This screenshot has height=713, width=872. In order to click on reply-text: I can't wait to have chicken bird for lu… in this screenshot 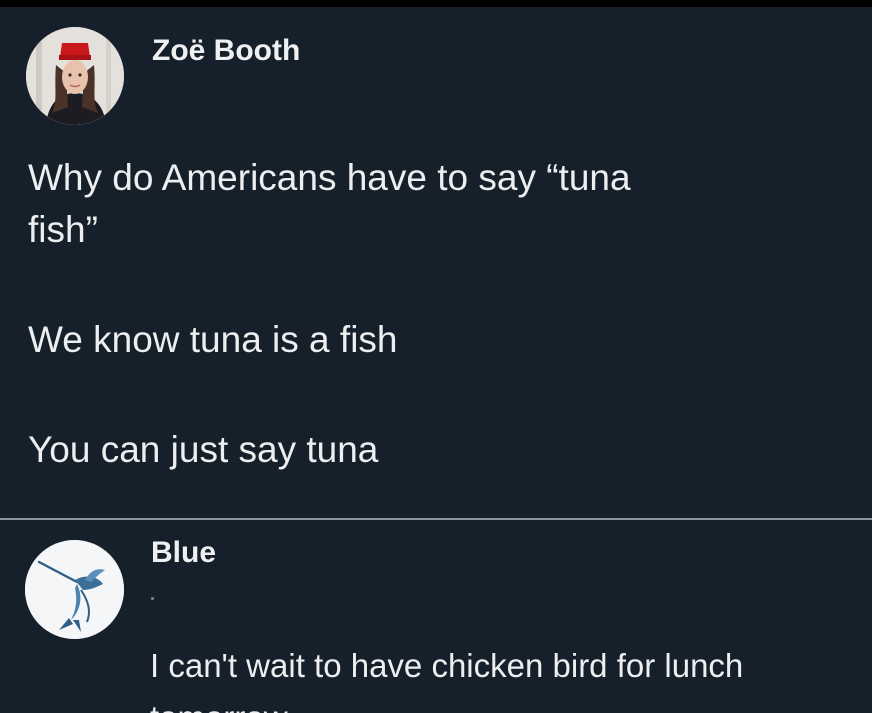, I will do `click(500, 676)`.